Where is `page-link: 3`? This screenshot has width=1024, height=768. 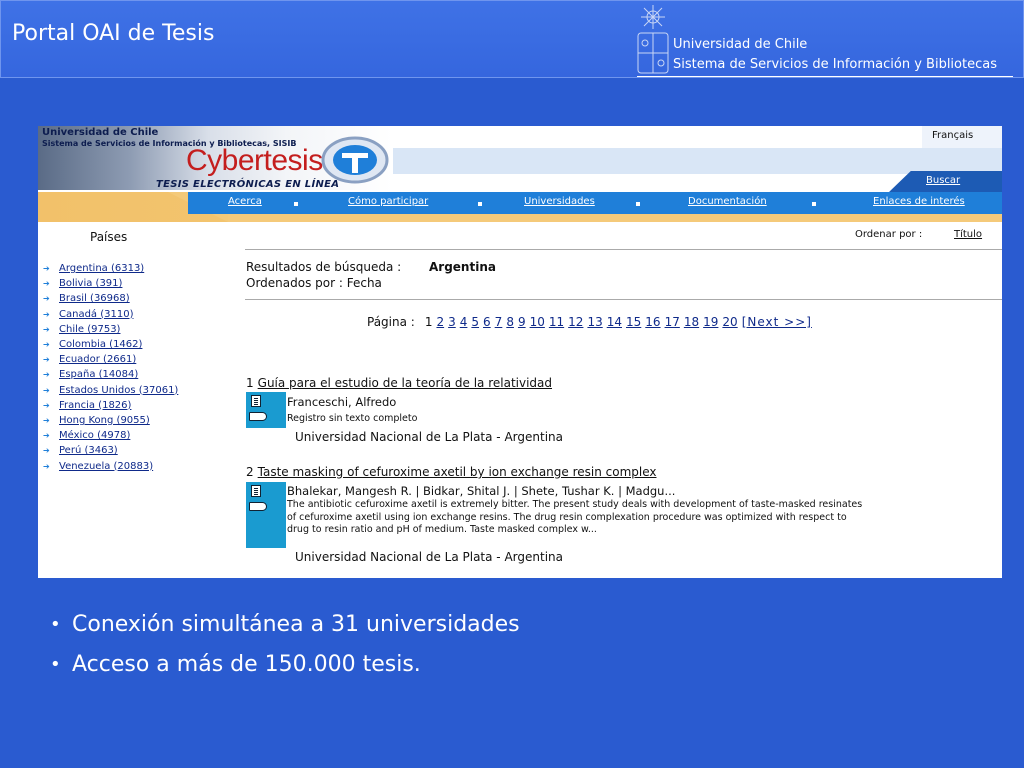
page-link: 3 is located at coordinates (452, 322).